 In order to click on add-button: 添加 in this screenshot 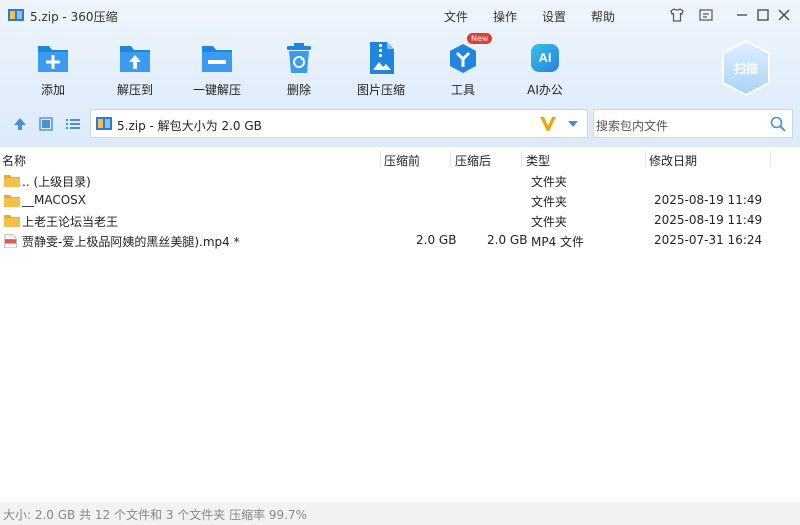, I will do `click(53, 70)`.